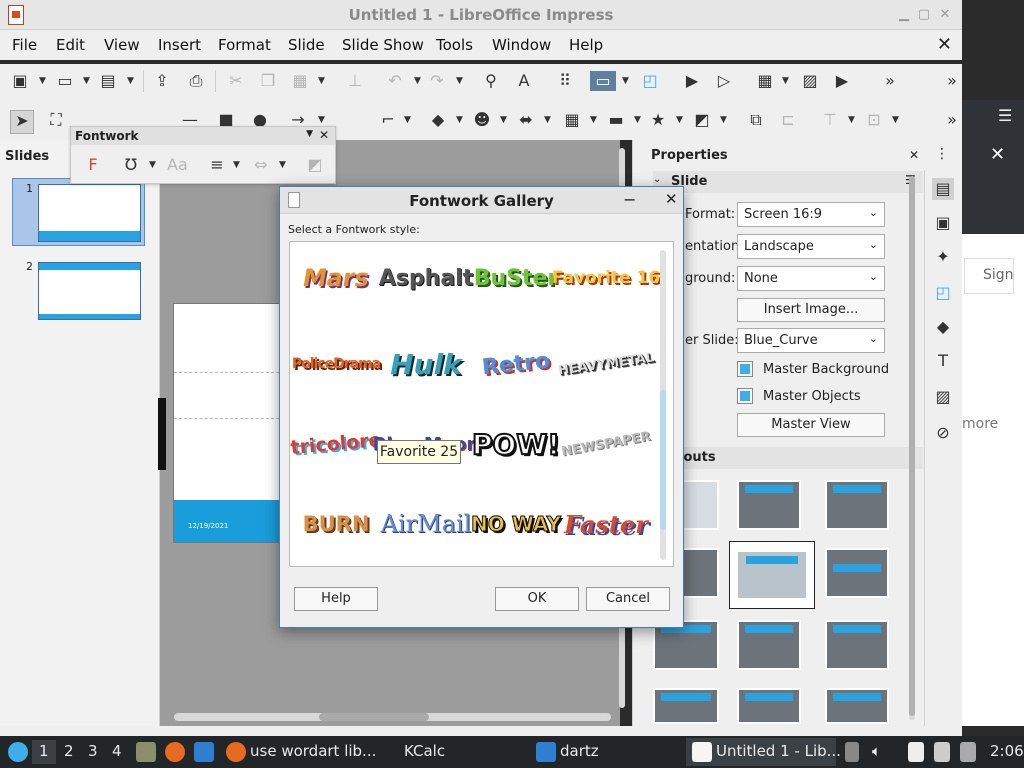 Image resolution: width=1024 pixels, height=768 pixels. What do you see at coordinates (426, 364) in the screenshot?
I see `fontwork-style-item: Hulk` at bounding box center [426, 364].